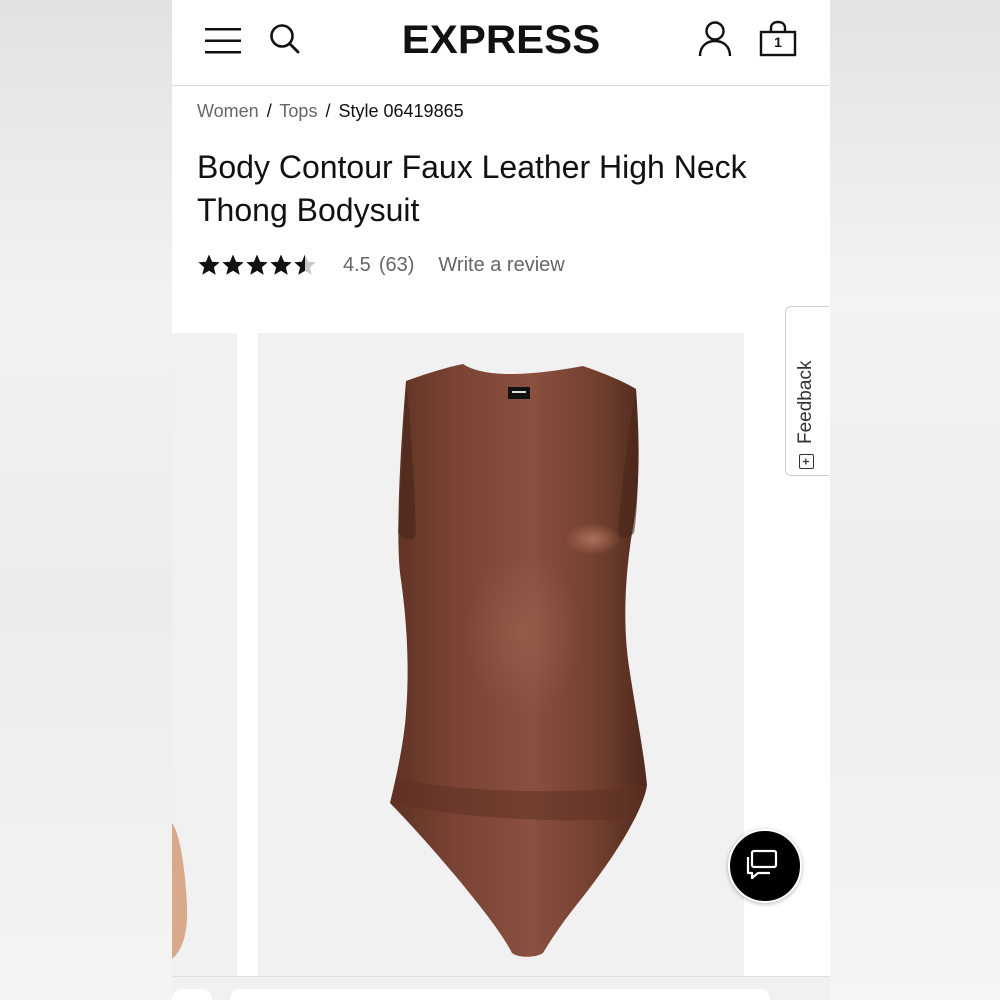  I want to click on bag-count-badge: 1, so click(778, 42).